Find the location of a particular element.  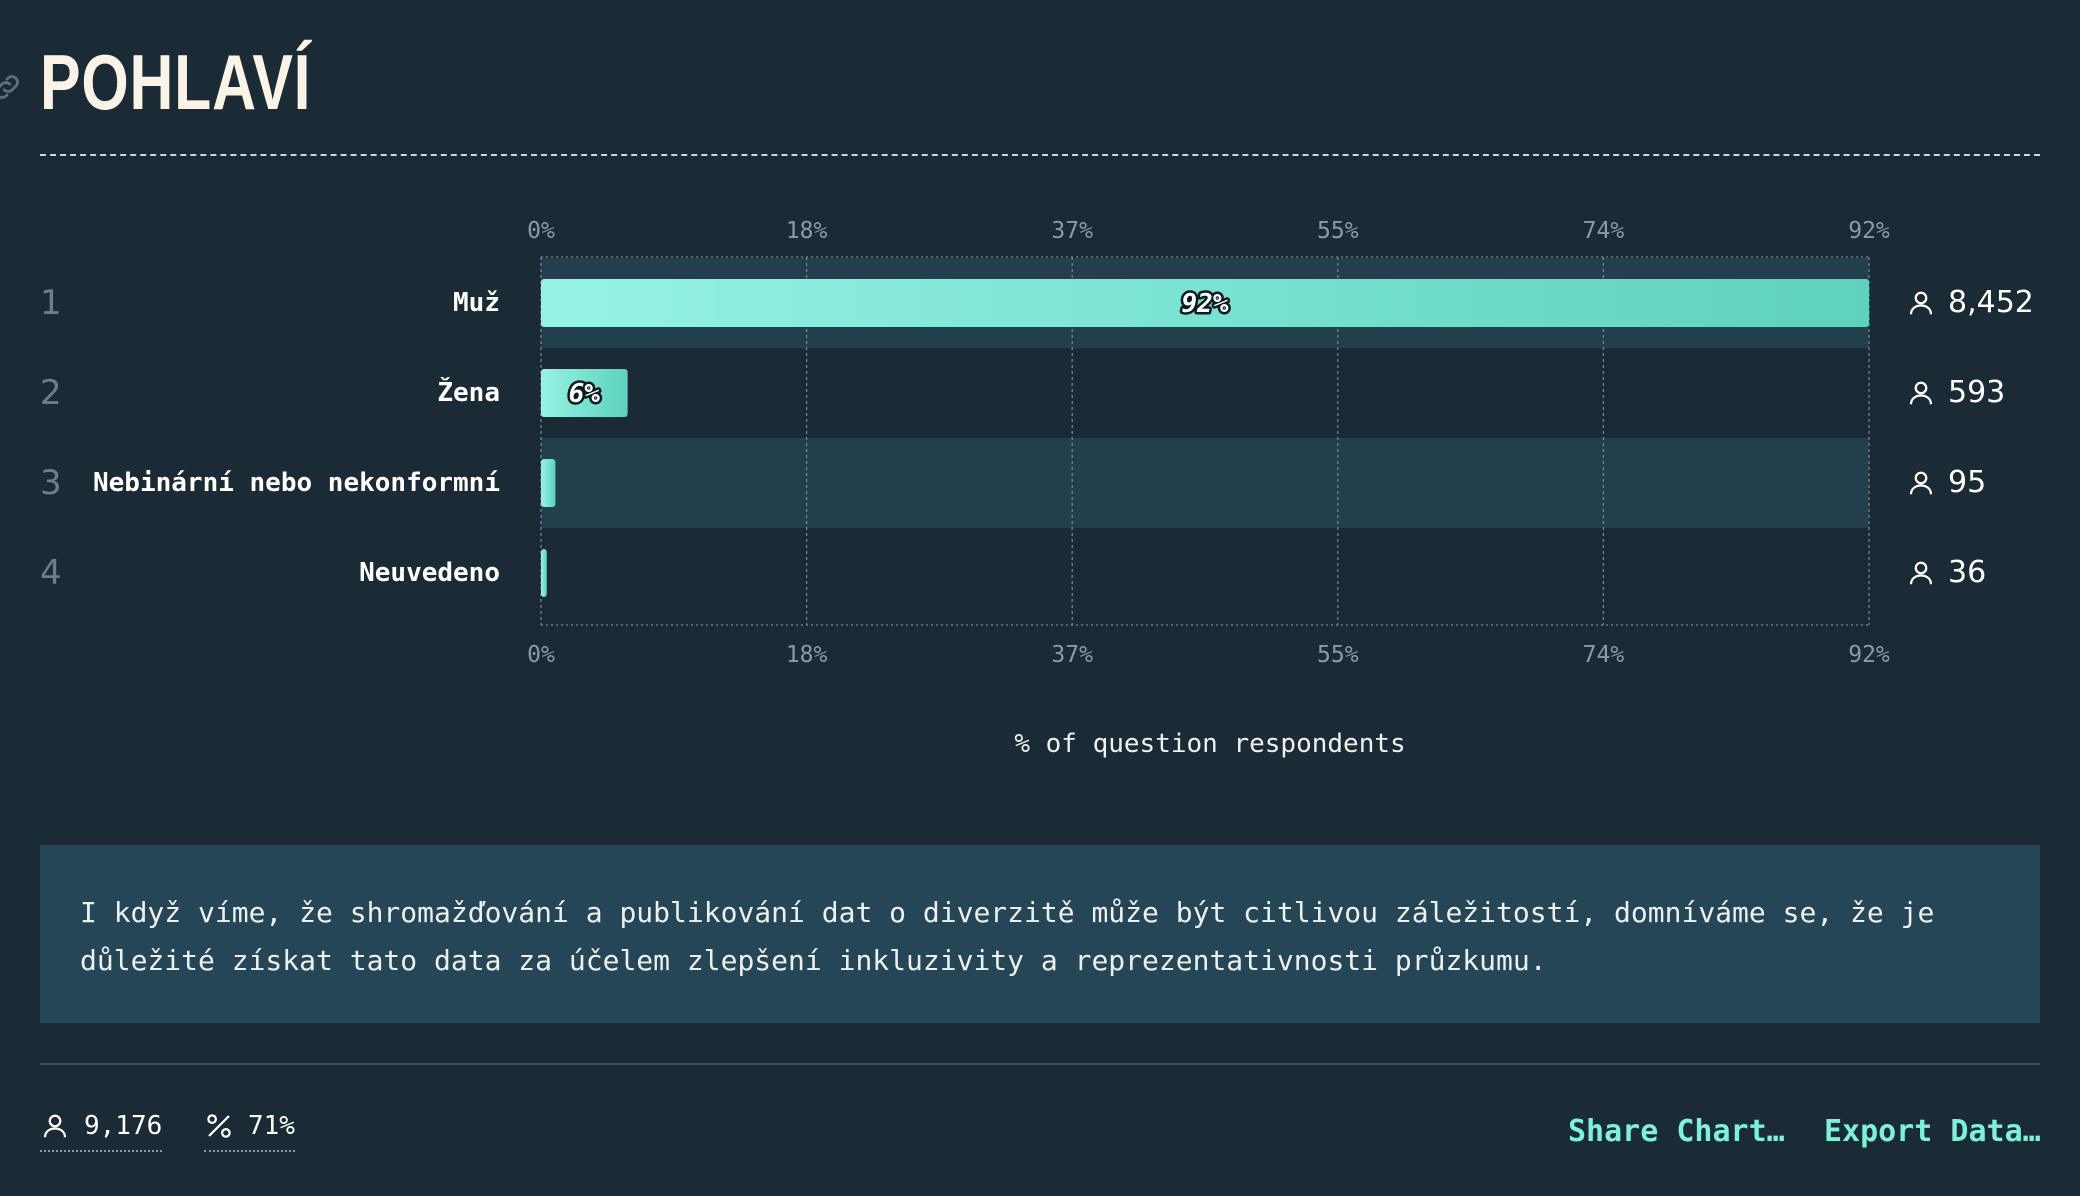

x-tick-label-top: 0% is located at coordinates (541, 231).